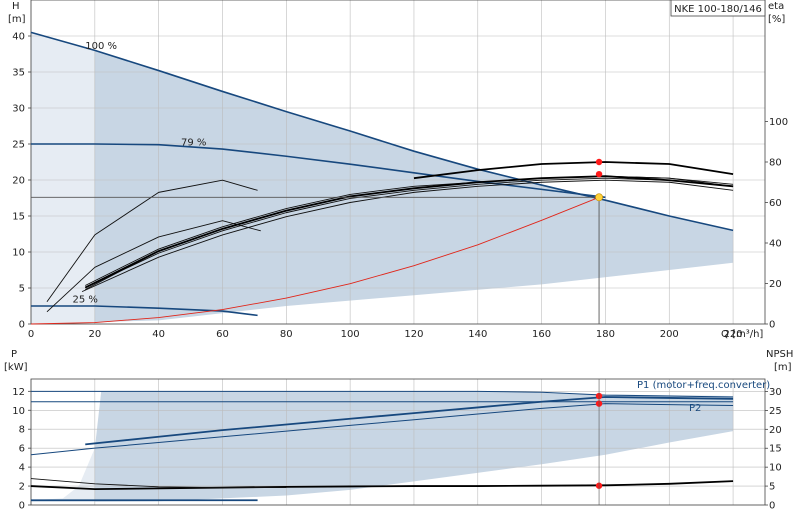  What do you see at coordinates (16, 367) in the screenshot?
I see `lower-y-left-unit: [kW]` at bounding box center [16, 367].